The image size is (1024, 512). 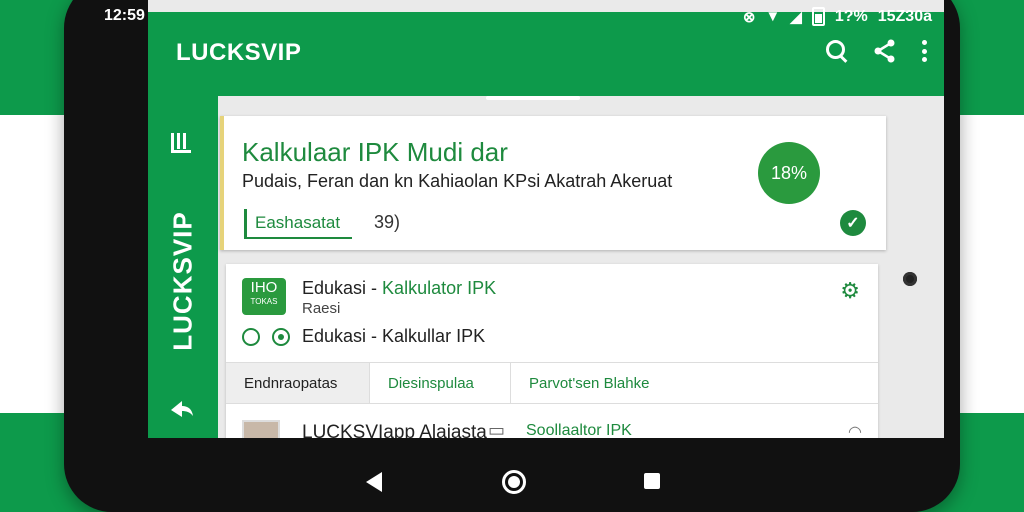 What do you see at coordinates (514, 482) in the screenshot?
I see `nav-home-icon` at bounding box center [514, 482].